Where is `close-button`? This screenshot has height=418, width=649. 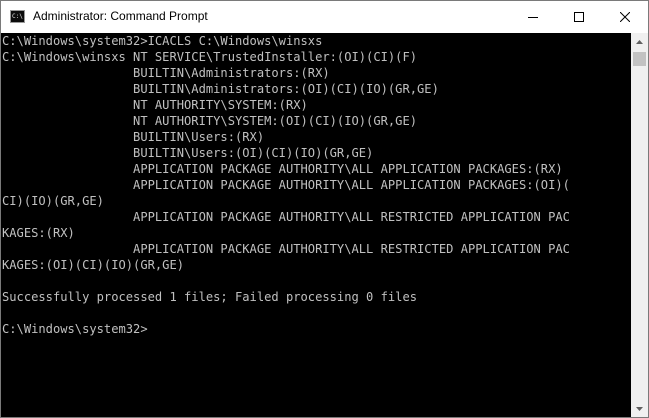 close-button is located at coordinates (625, 17).